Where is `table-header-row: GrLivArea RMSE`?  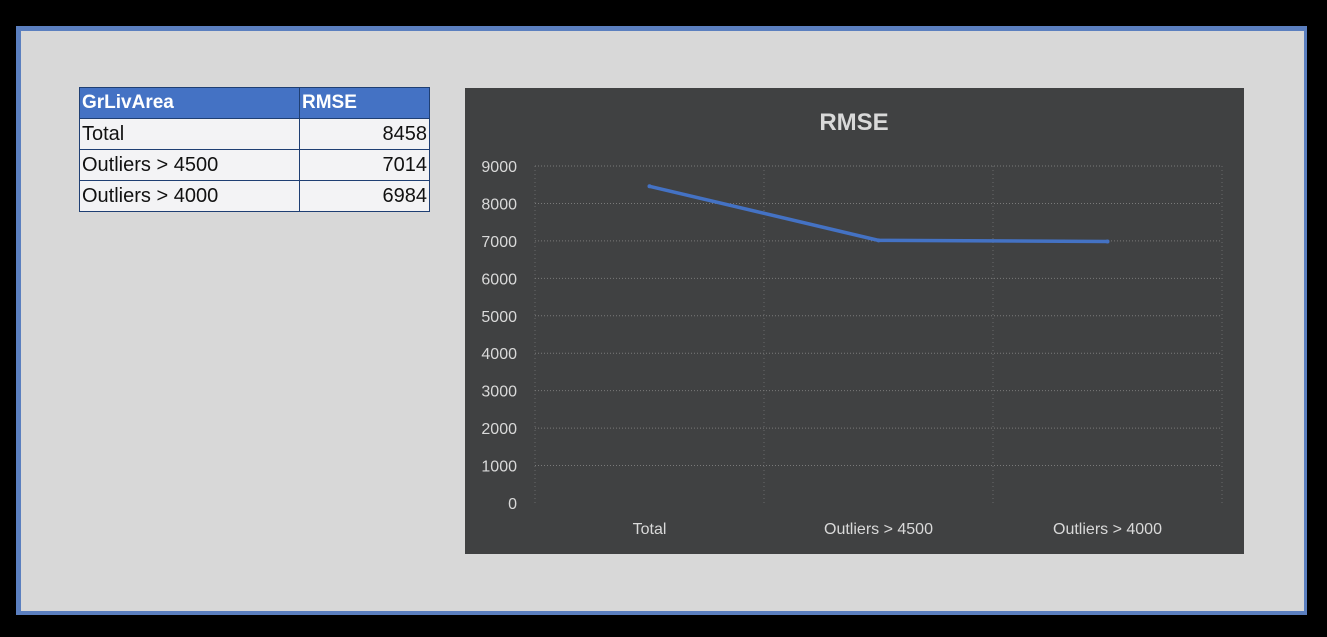
table-header-row: GrLivArea RMSE is located at coordinates (254, 103).